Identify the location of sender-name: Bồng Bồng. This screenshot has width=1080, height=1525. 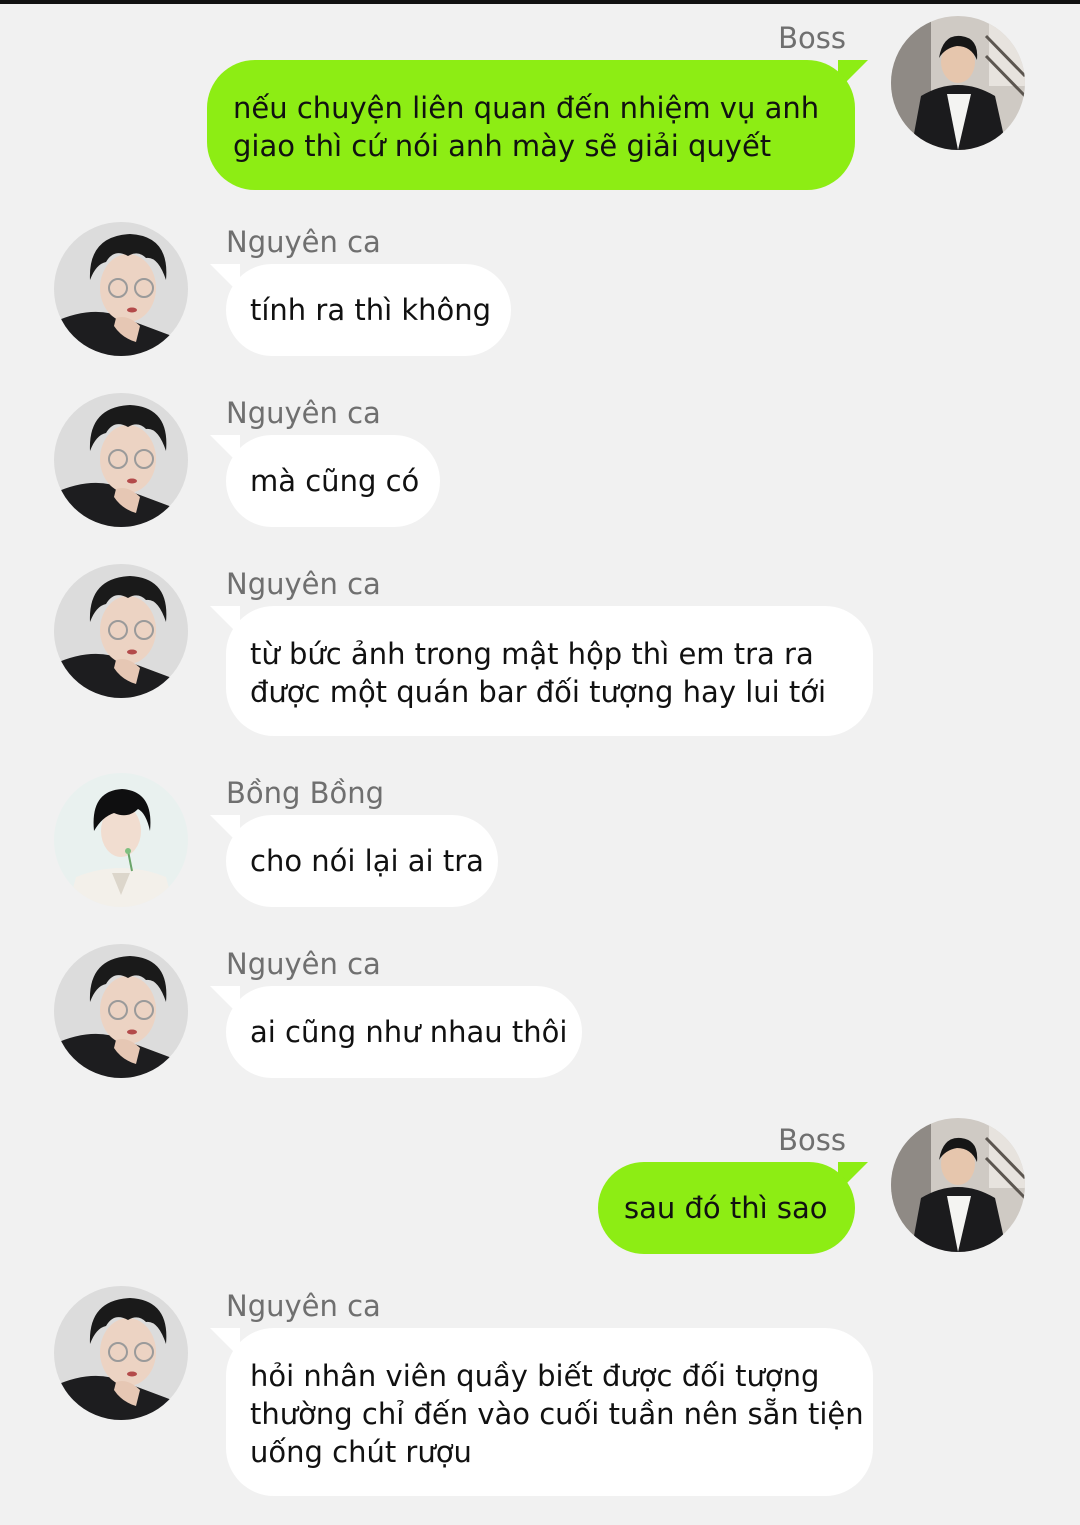
(305, 793).